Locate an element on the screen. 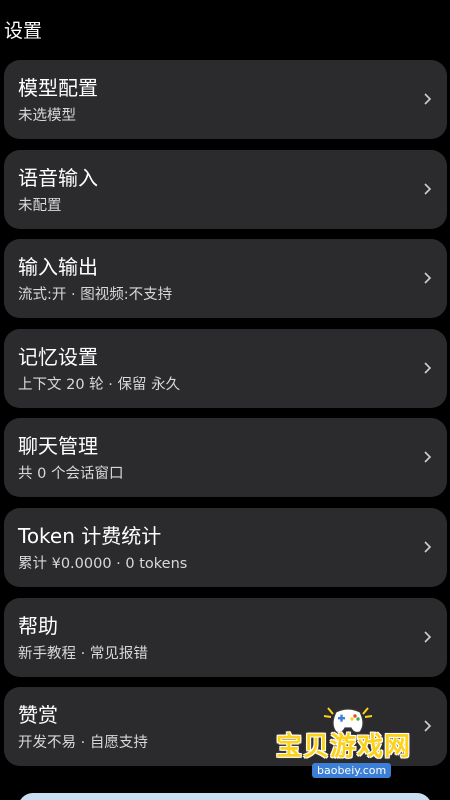 The width and height of the screenshot is (450, 800). settings-item-voice-input: 语音输入 未配置 is located at coordinates (225, 189).